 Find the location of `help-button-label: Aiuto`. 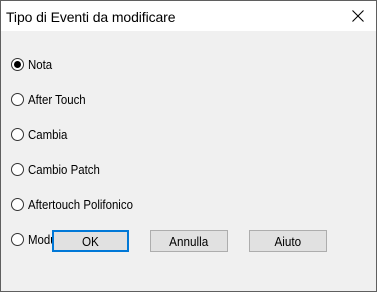

help-button-label: Aiuto is located at coordinates (288, 241).